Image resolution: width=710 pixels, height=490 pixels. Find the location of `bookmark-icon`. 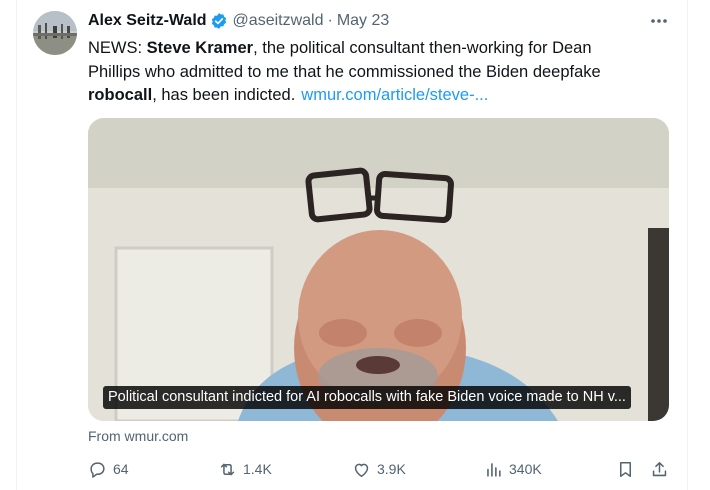

bookmark-icon is located at coordinates (625, 469).